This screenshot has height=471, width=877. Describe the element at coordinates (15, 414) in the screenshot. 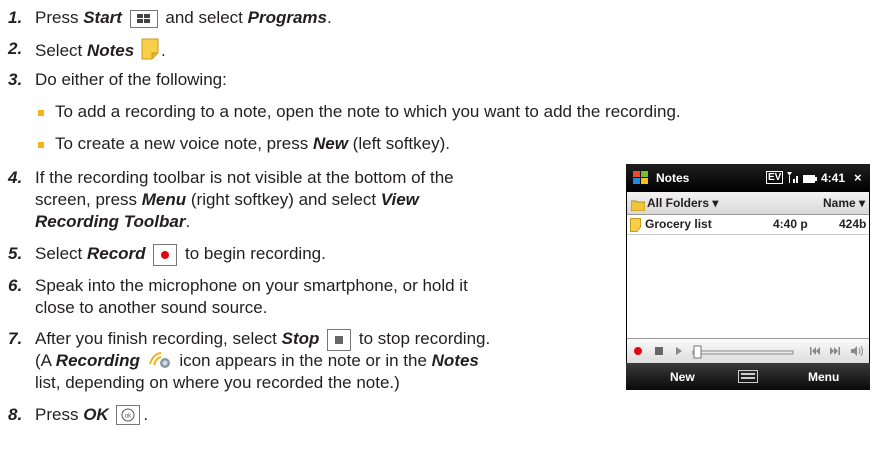

I see `step-number: 8.` at that location.